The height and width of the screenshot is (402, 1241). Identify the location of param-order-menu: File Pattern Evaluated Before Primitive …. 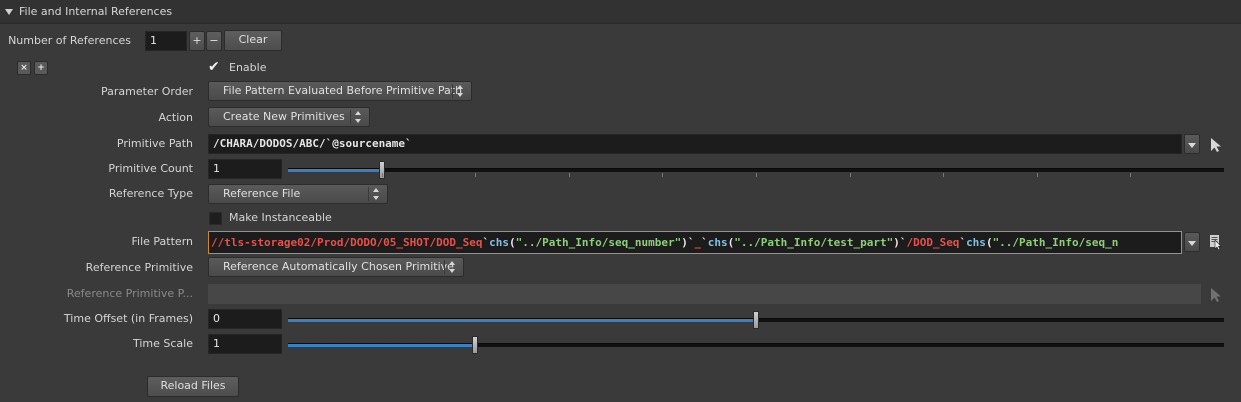
(340, 91).